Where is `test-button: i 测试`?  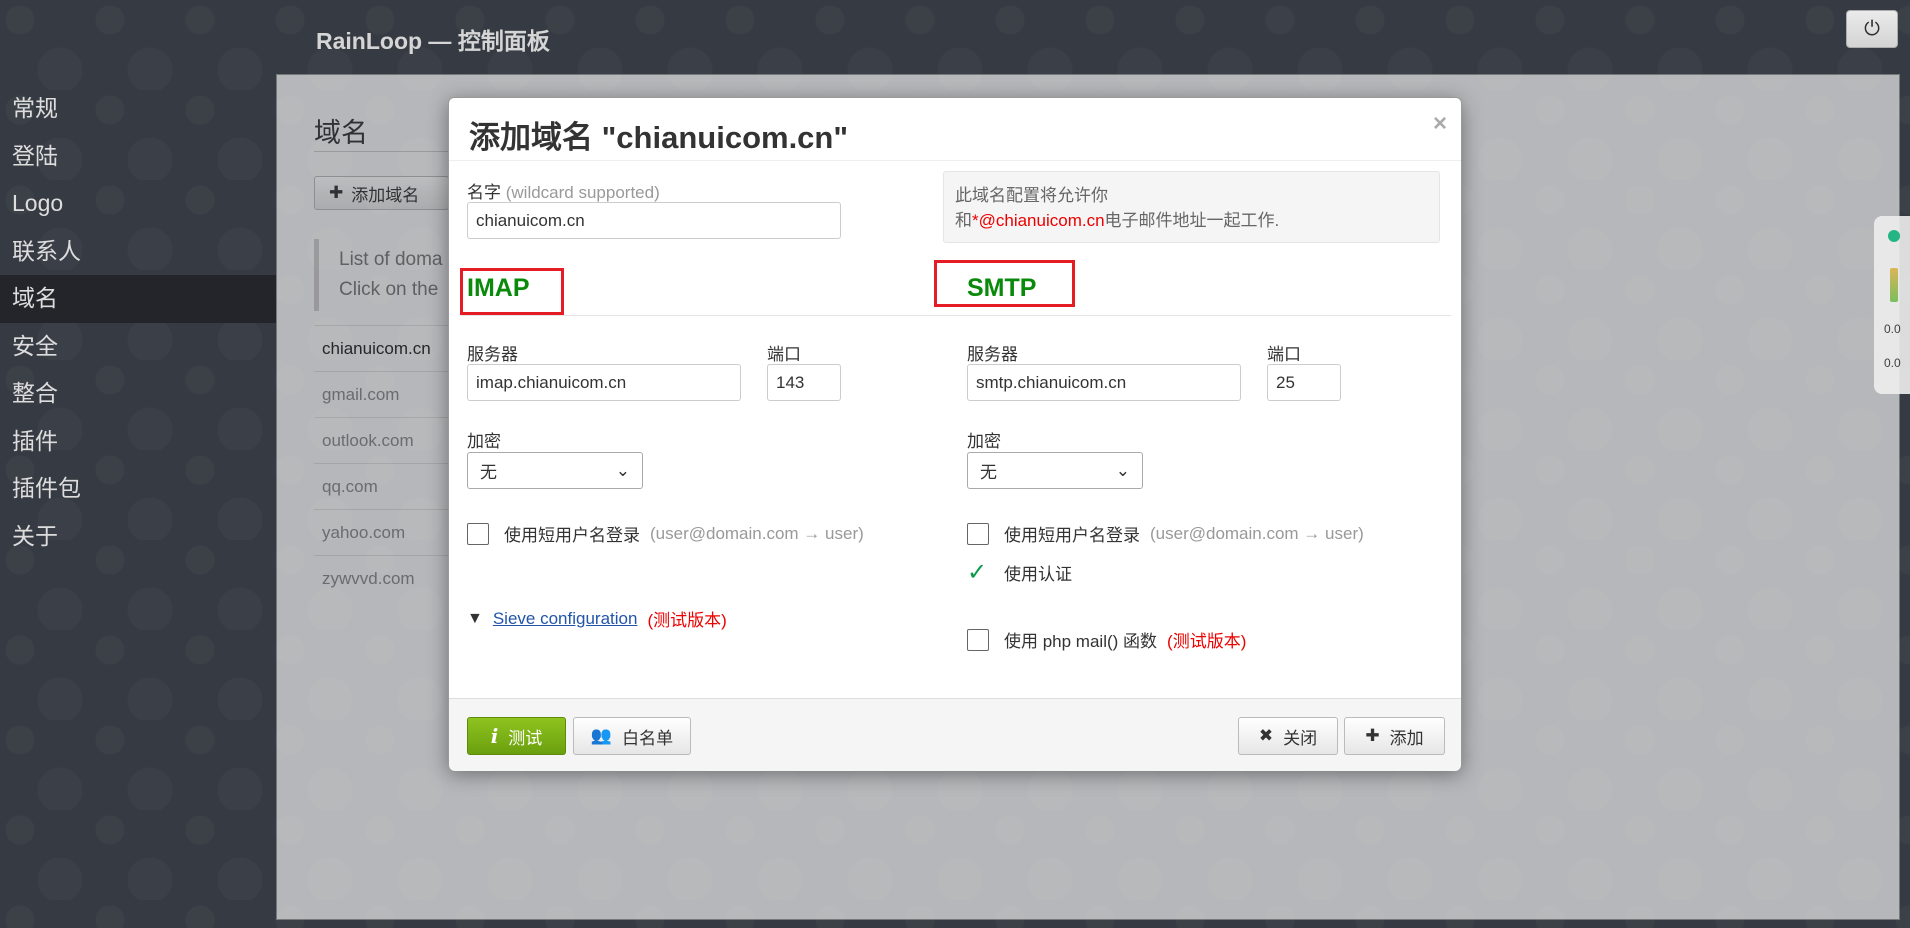 test-button: i 测试 is located at coordinates (516, 736).